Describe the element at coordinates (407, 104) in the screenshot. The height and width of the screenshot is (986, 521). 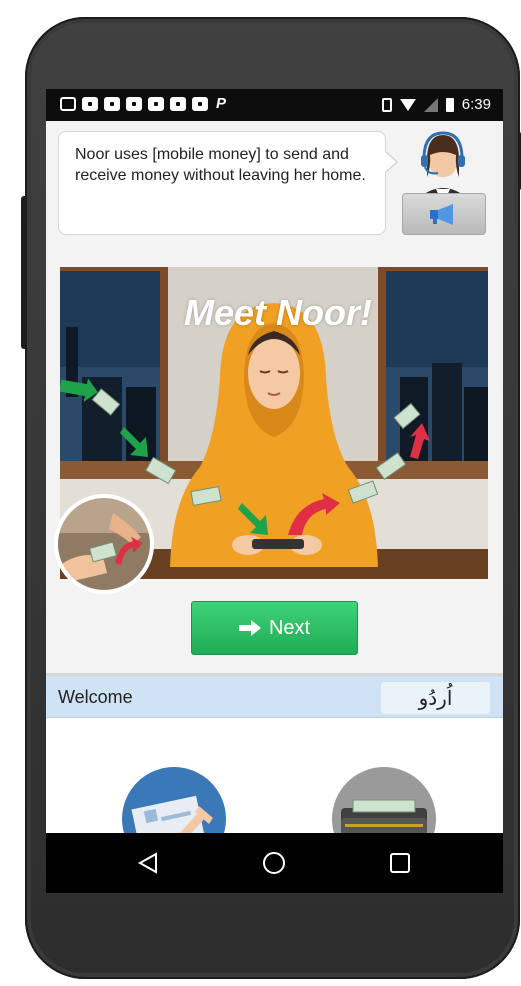
I see `wifi-icon` at that location.